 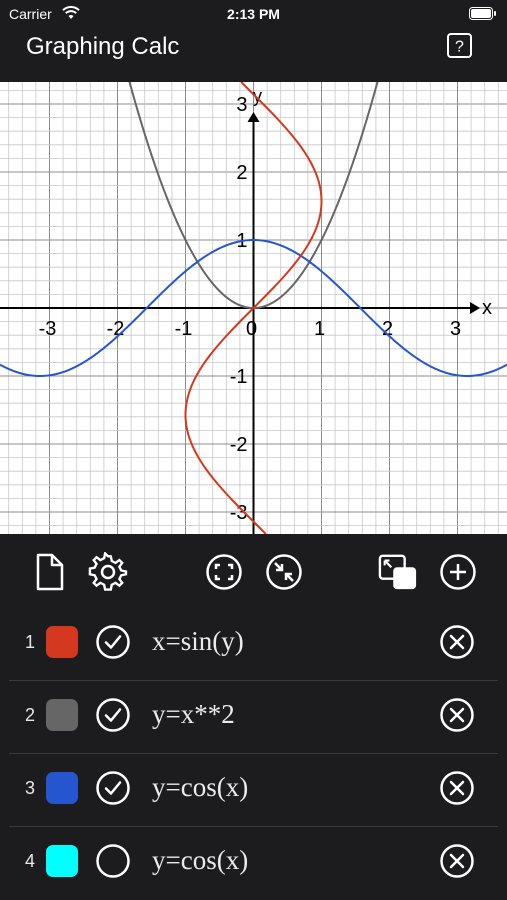 I want to click on y-axis-arrow, so click(x=253, y=117).